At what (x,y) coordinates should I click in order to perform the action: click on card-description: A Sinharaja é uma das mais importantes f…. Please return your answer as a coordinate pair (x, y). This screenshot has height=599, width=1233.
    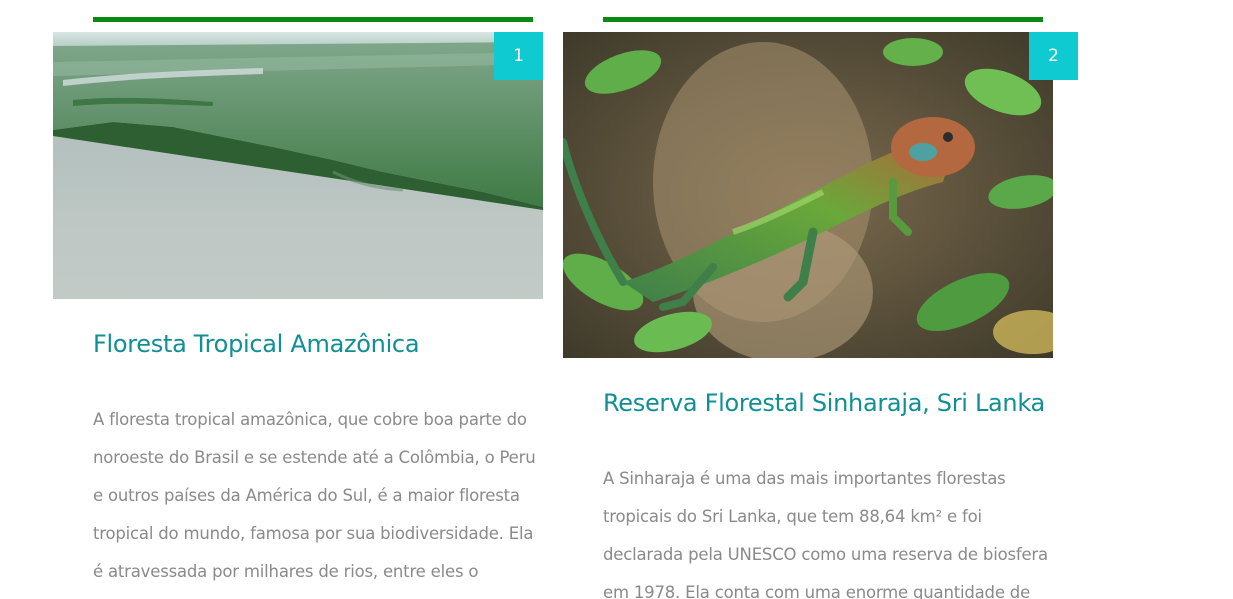
    Looking at the image, I should click on (825, 534).